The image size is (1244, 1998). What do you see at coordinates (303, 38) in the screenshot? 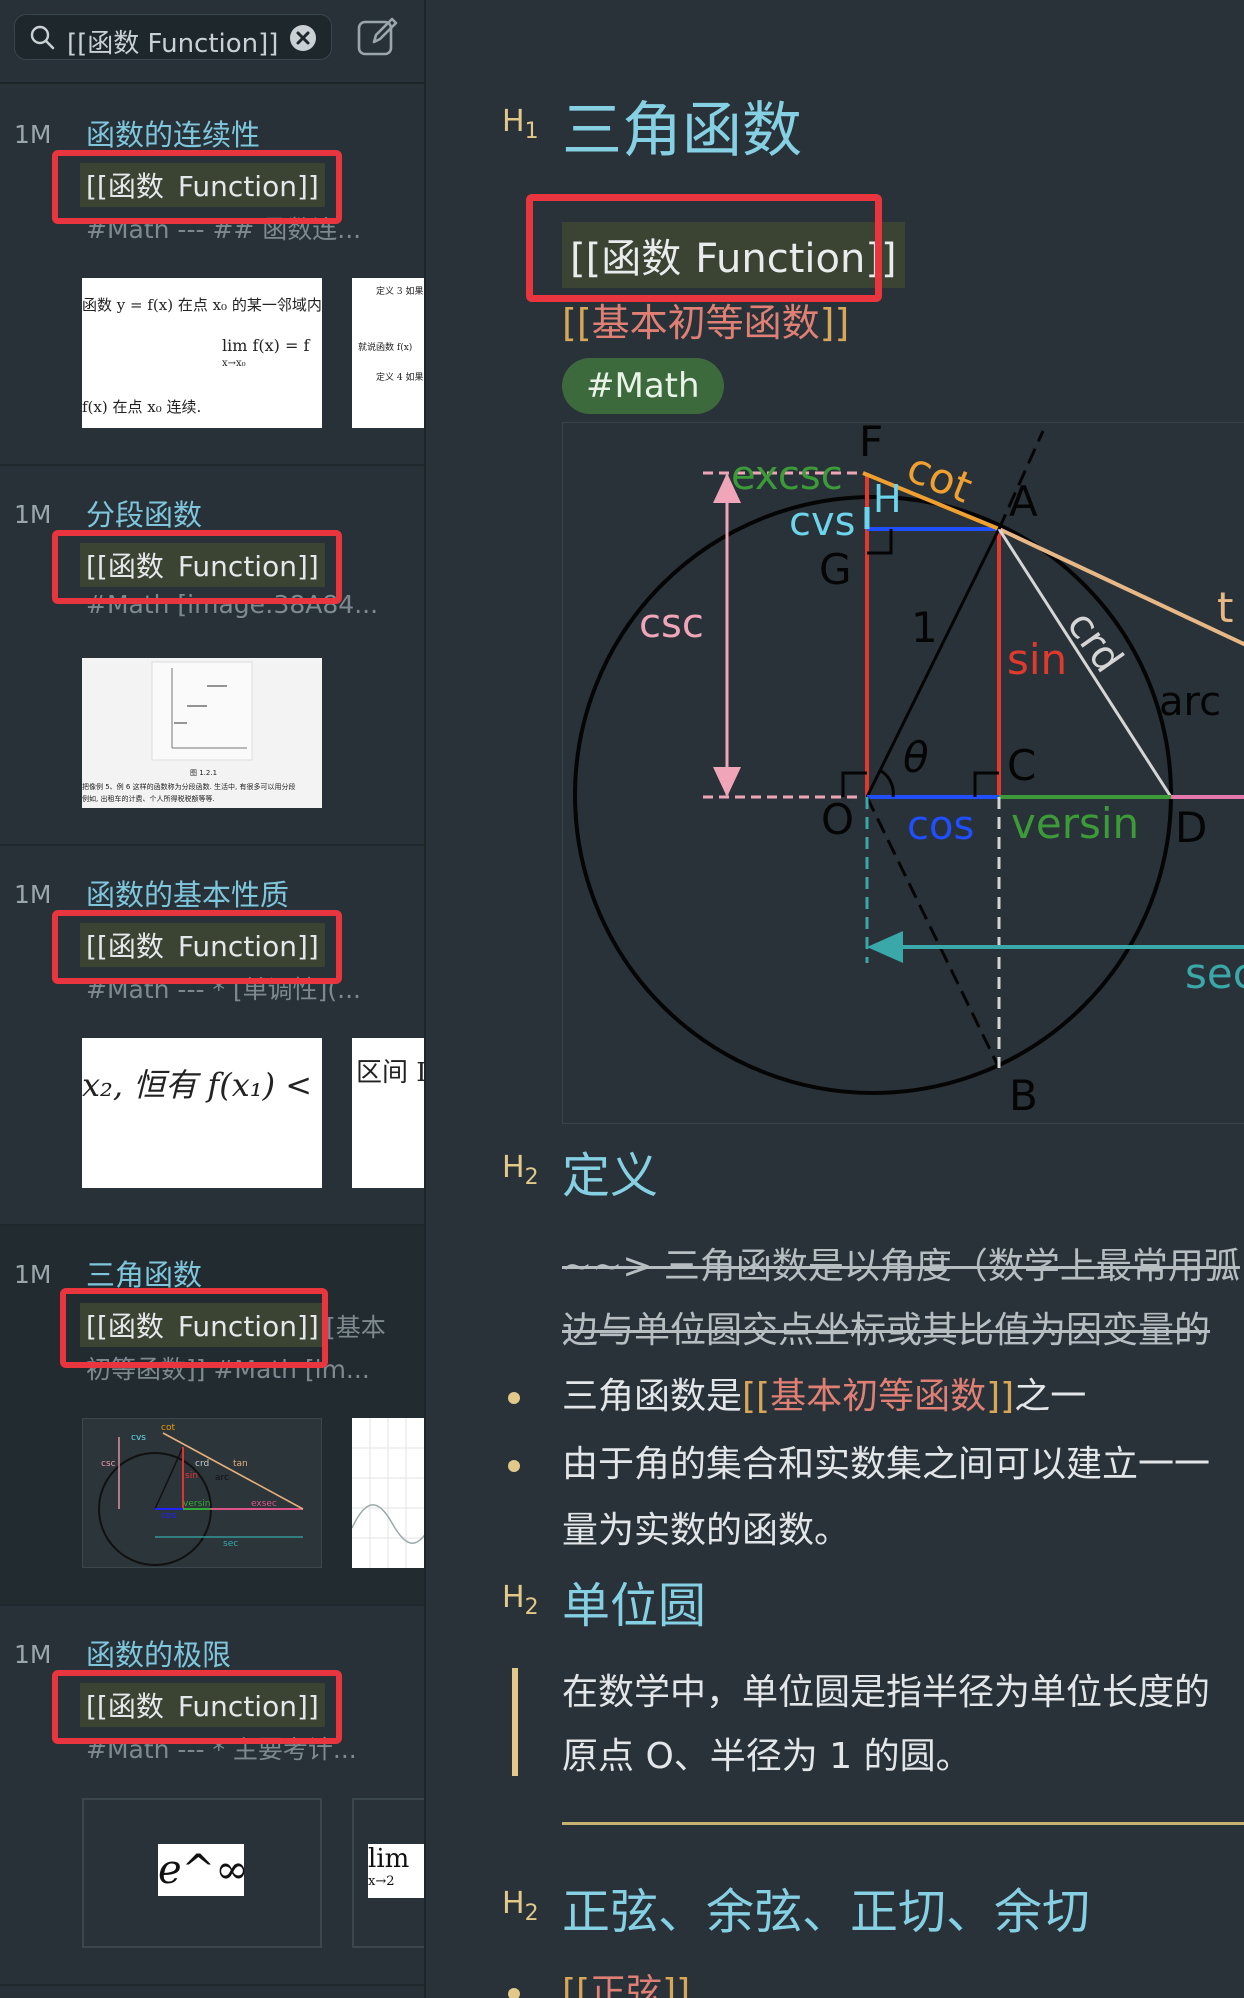
I see `clear-search-icon` at bounding box center [303, 38].